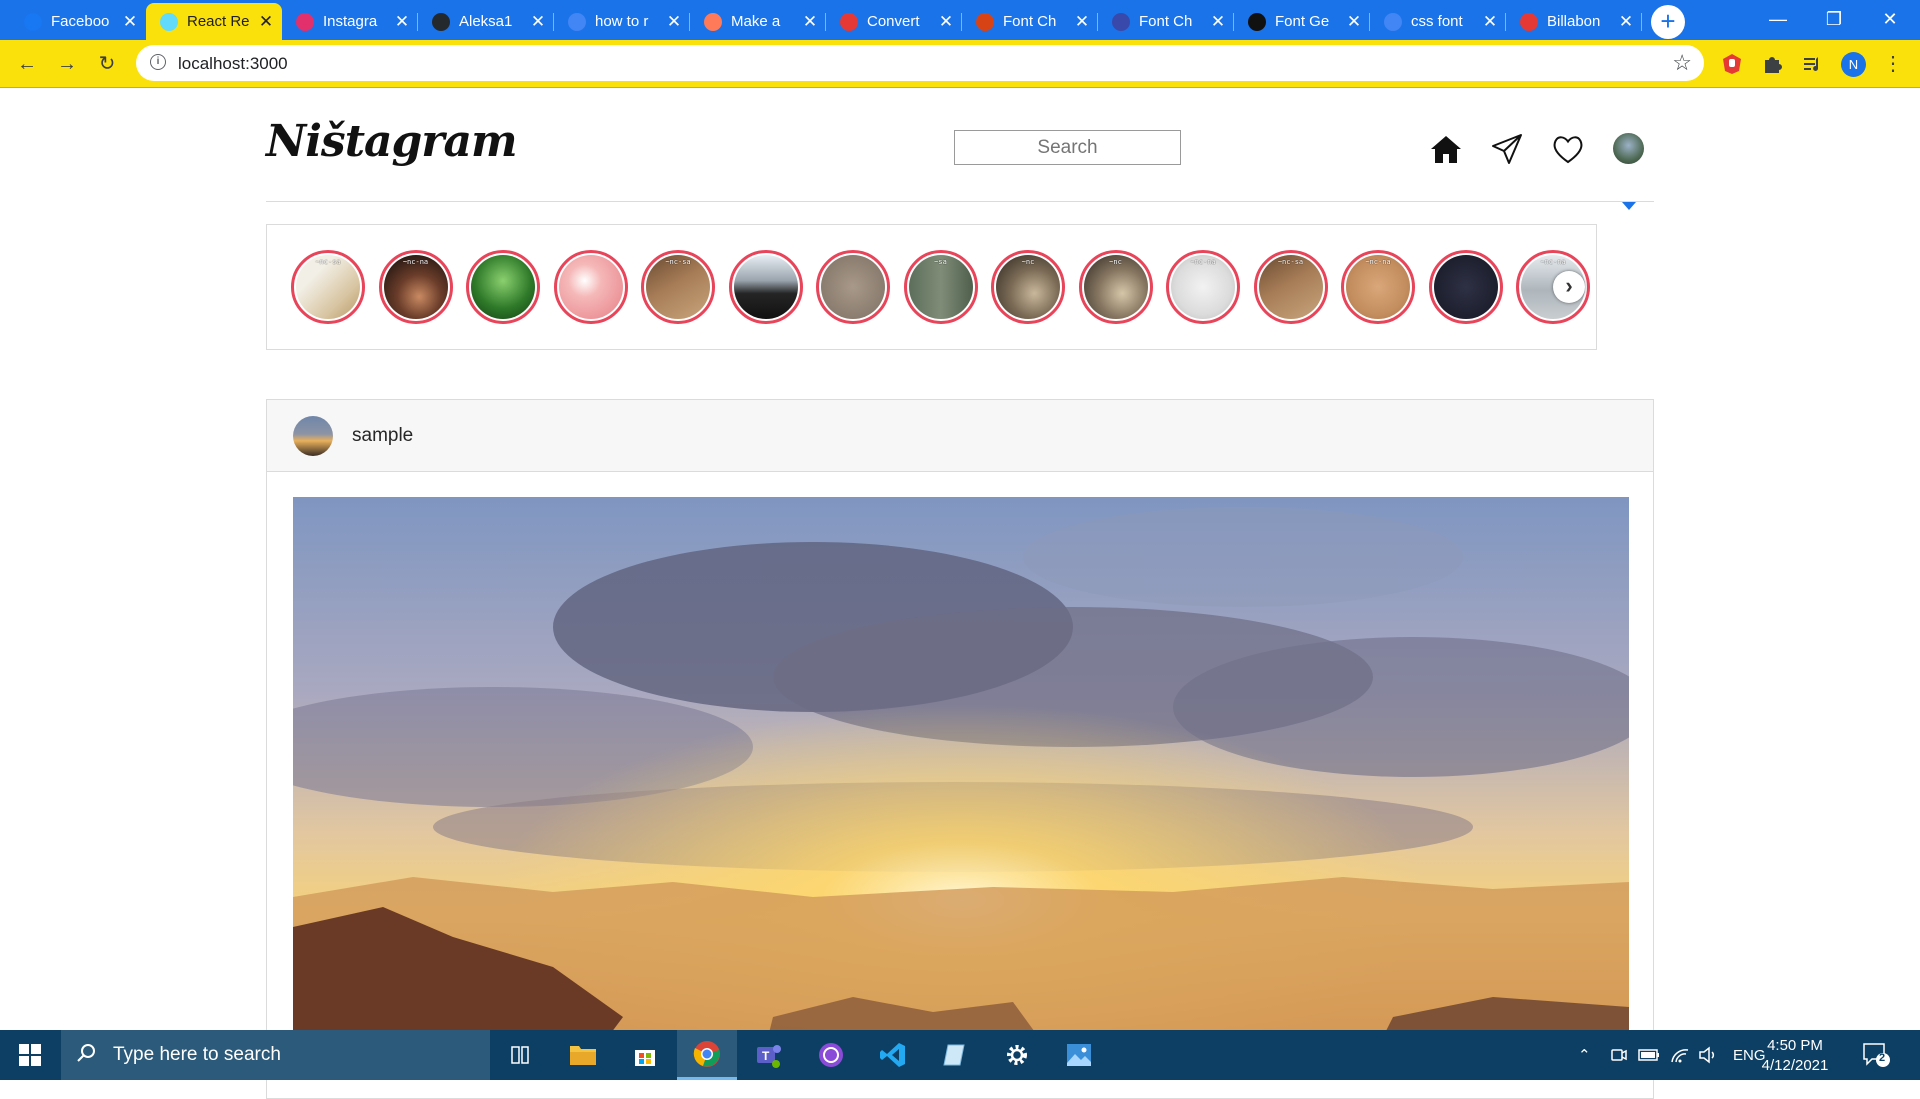  I want to click on close-window-button: ✕, so click(1890, 20).